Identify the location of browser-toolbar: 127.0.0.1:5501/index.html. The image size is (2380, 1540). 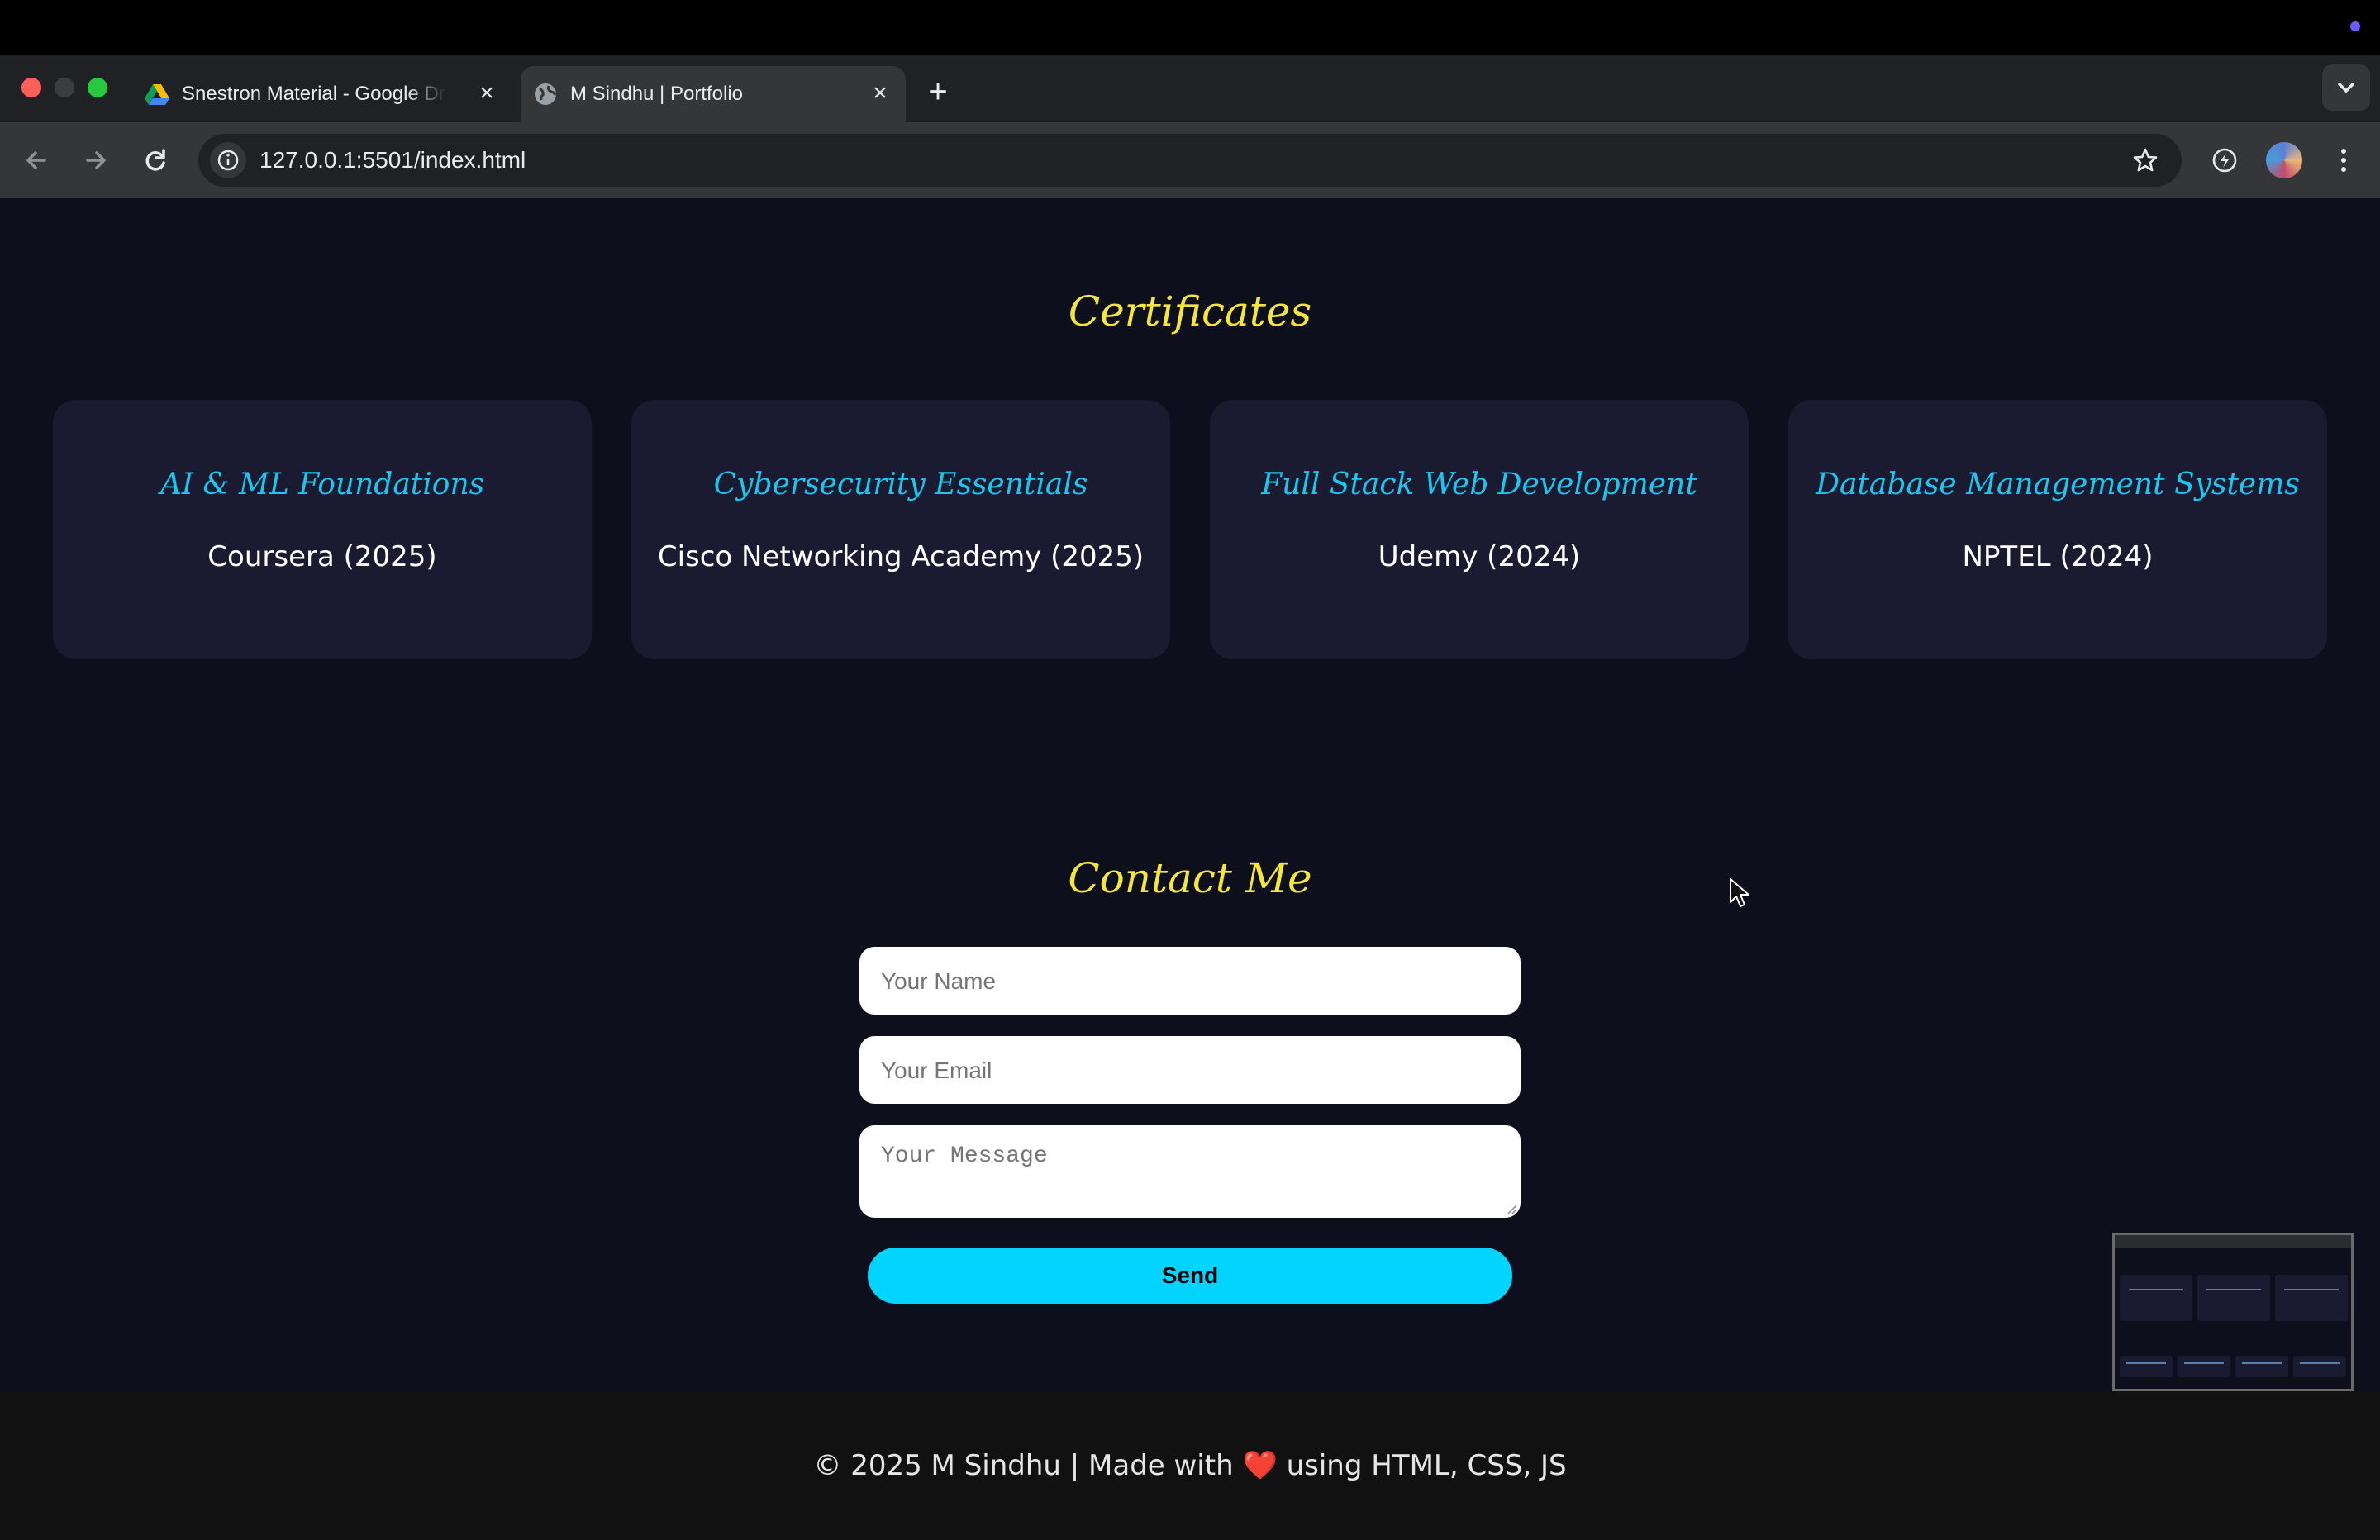
(1190, 160).